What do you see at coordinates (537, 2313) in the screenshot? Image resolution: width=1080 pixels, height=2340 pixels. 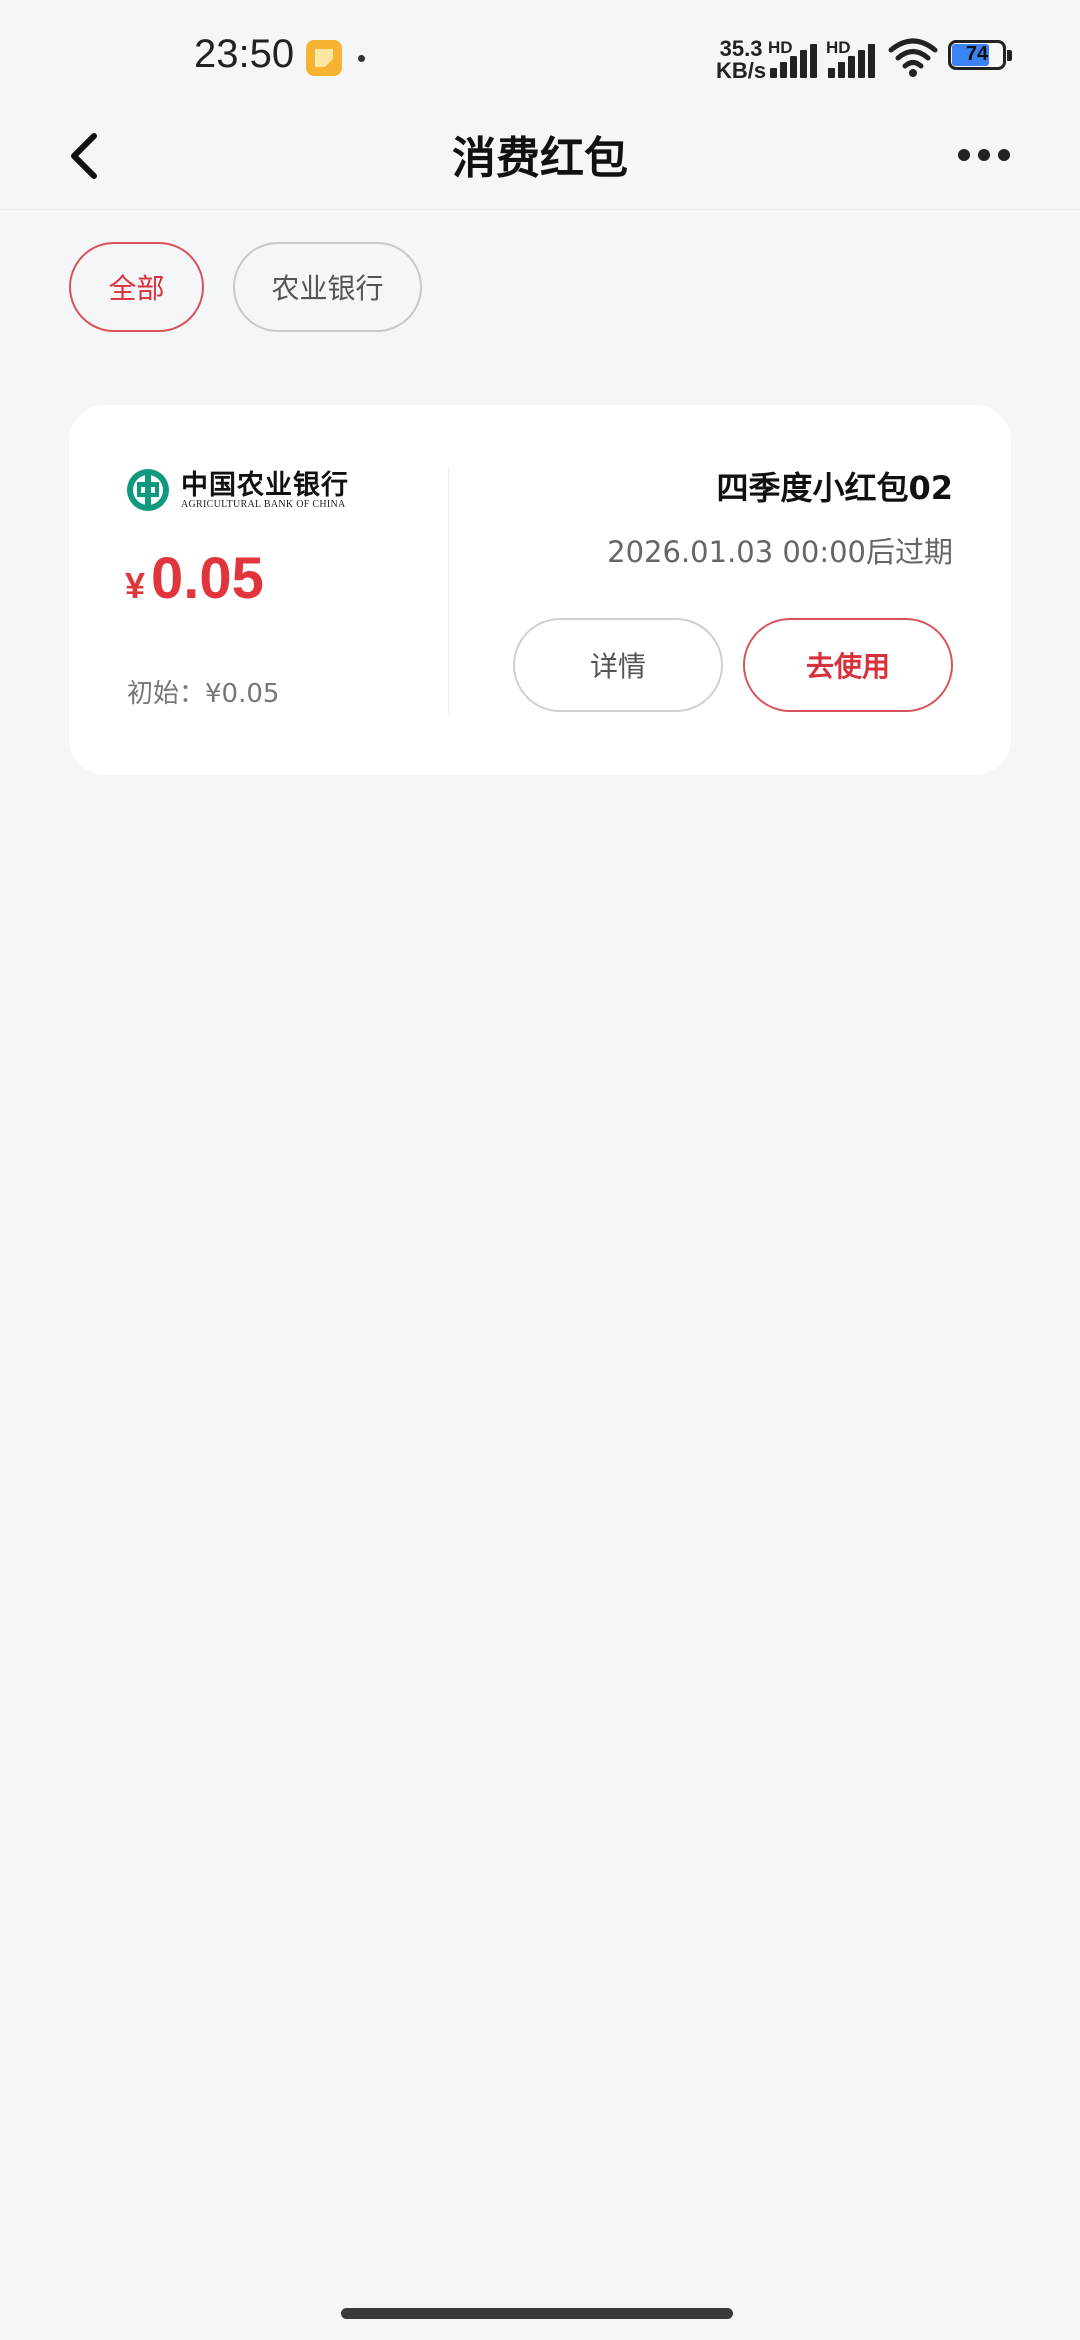 I see `home-indicator` at bounding box center [537, 2313].